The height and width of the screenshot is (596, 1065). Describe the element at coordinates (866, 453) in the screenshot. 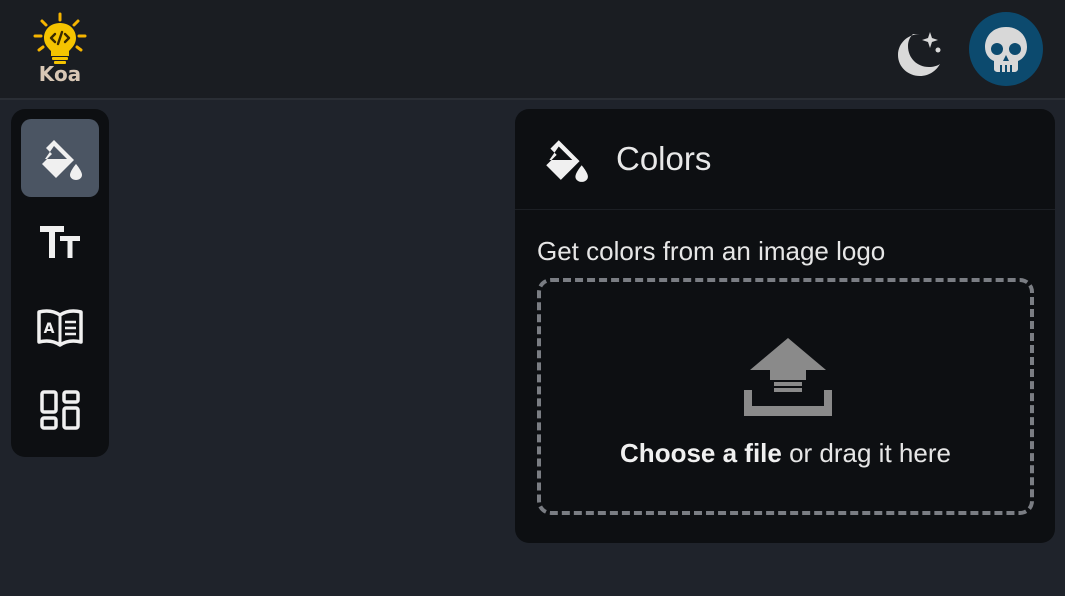

I see `drag-hint: or drag it here` at that location.